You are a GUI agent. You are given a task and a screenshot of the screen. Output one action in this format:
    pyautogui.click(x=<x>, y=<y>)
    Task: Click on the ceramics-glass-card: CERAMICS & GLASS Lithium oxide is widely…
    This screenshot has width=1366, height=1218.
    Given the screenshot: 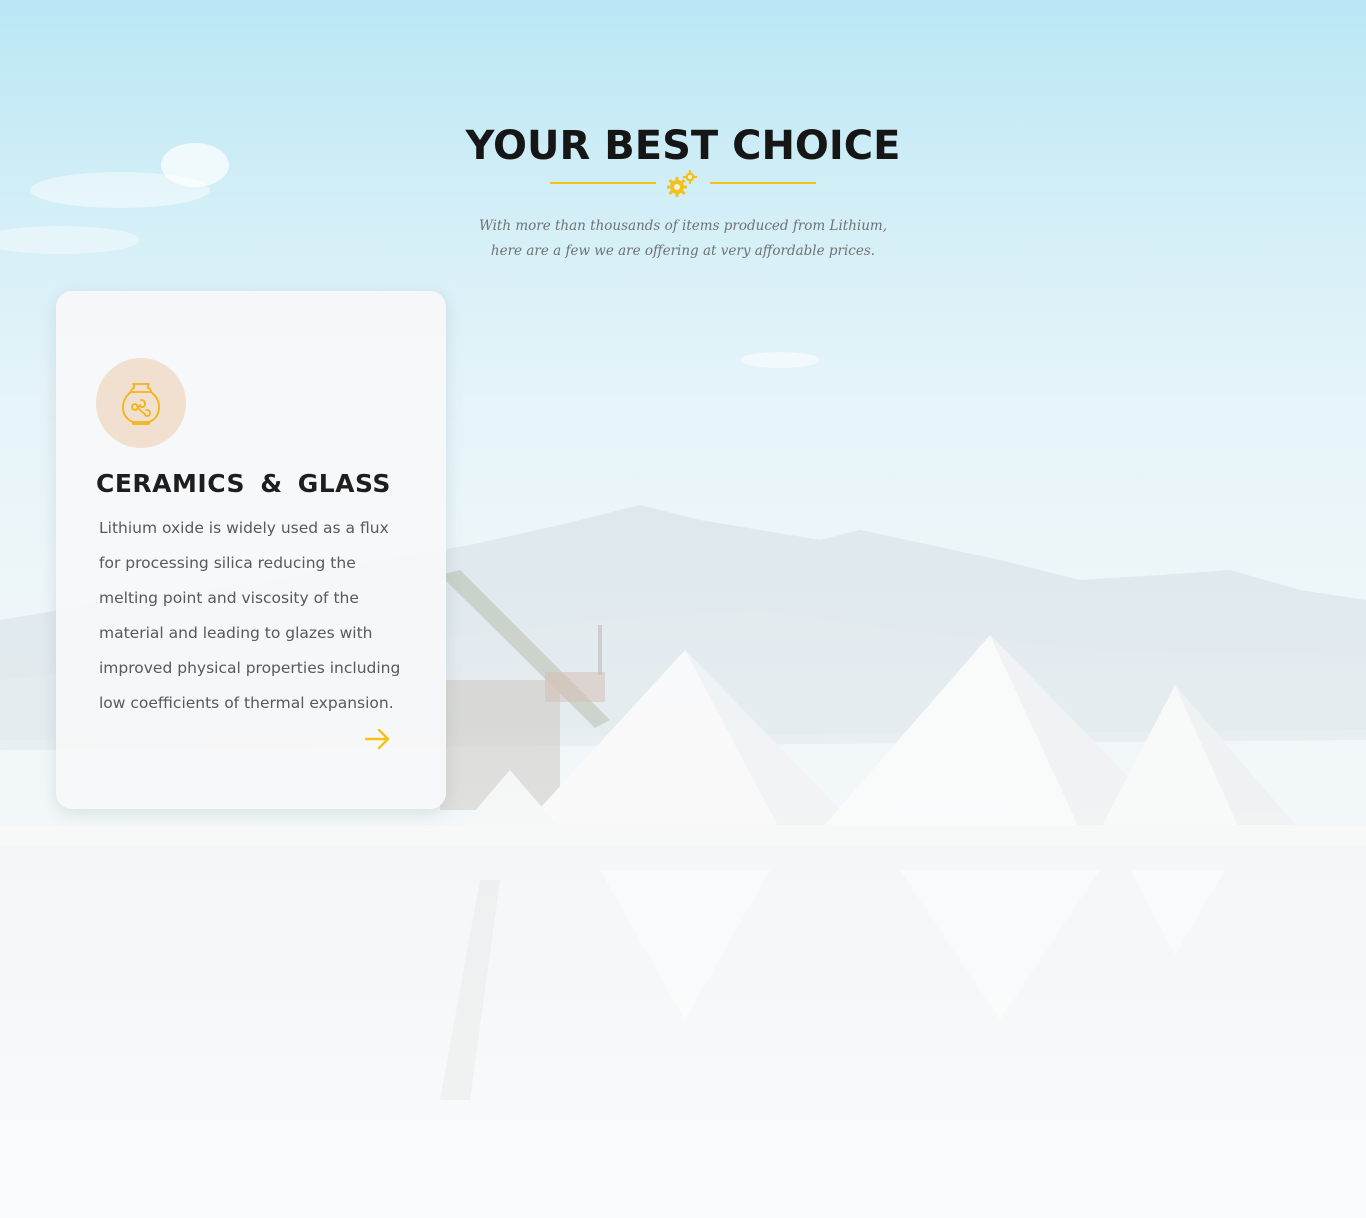 What is the action you would take?
    pyautogui.click(x=251, y=550)
    